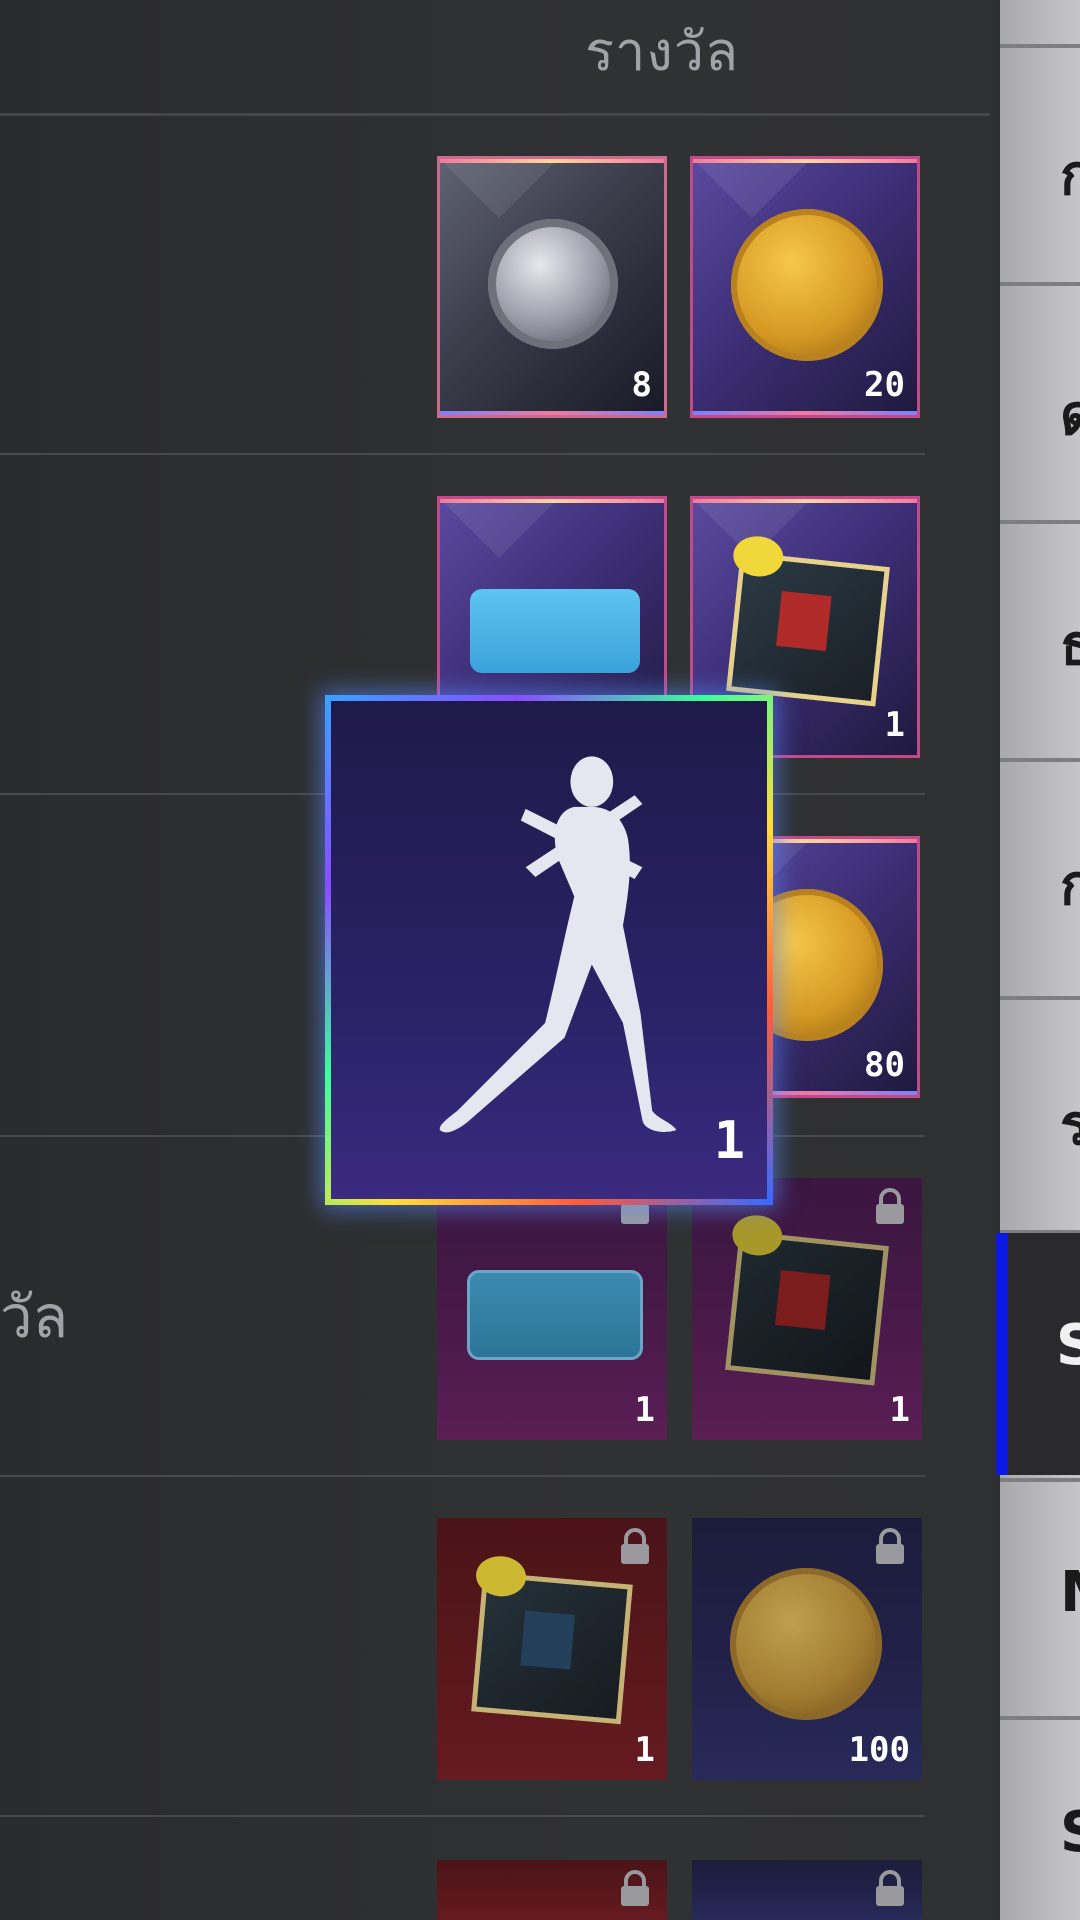 The width and height of the screenshot is (1080, 1920). I want to click on rewards-header: รางวัล, so click(662, 51).